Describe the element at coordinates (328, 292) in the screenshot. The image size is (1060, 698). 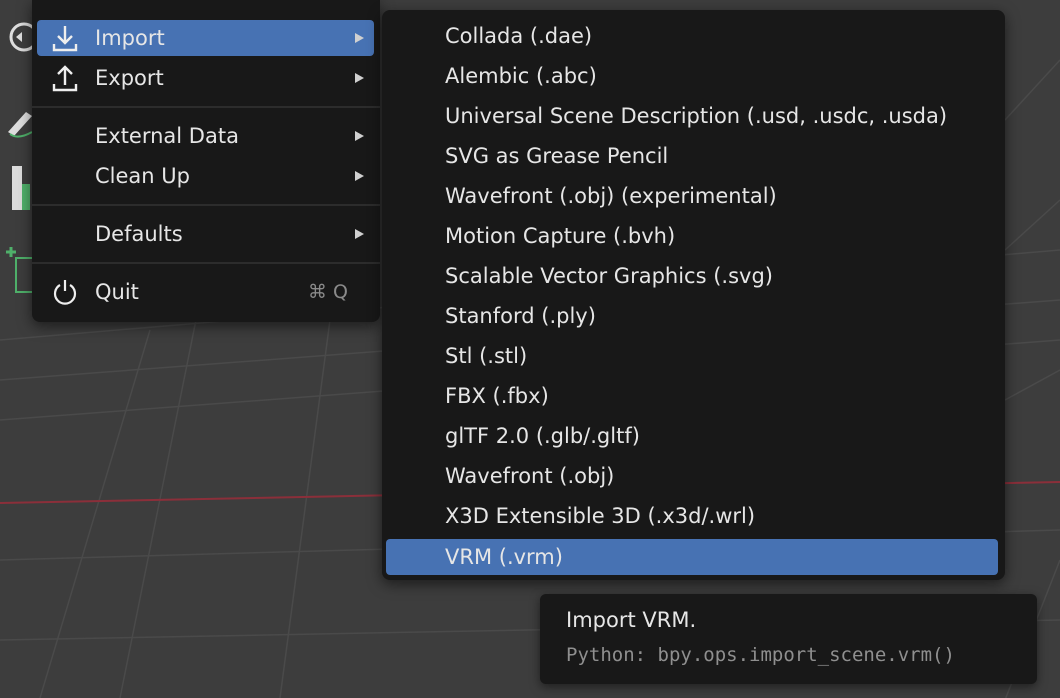
I see `shortcut-label: ⌘ Q` at that location.